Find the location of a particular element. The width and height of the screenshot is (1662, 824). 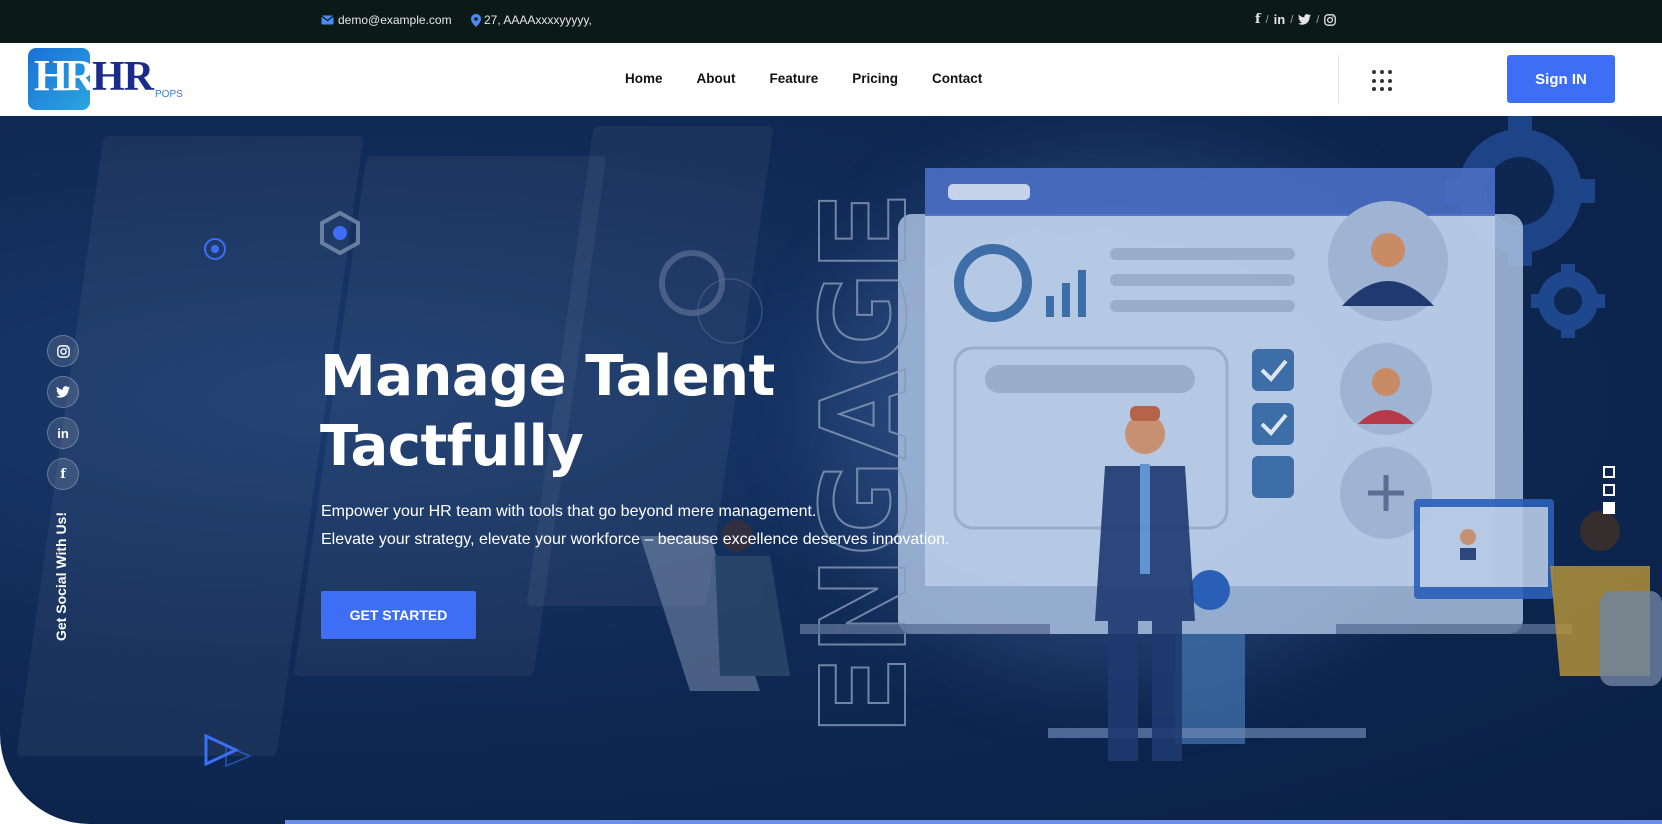

slider-pagination is located at coordinates (1609, 490).